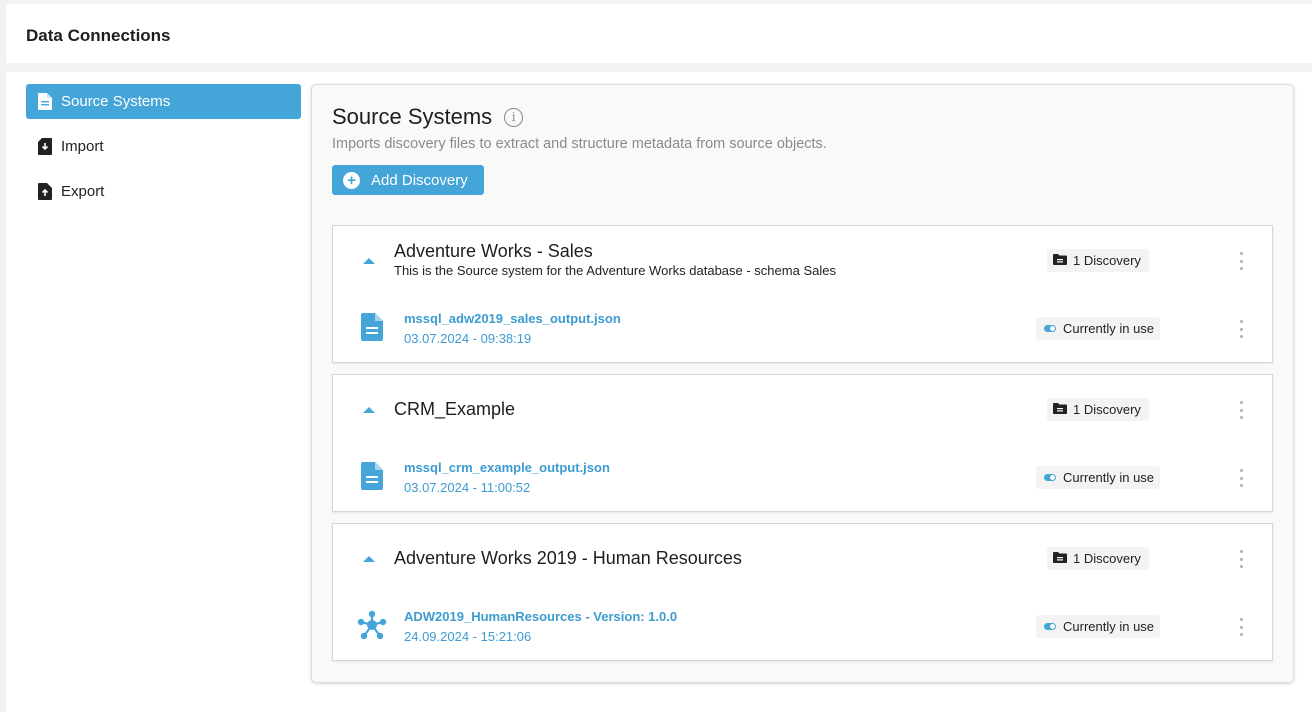 Image resolution: width=1312 pixels, height=712 pixels. I want to click on sidebar-item-source-systems: Source Systems, so click(163, 101).